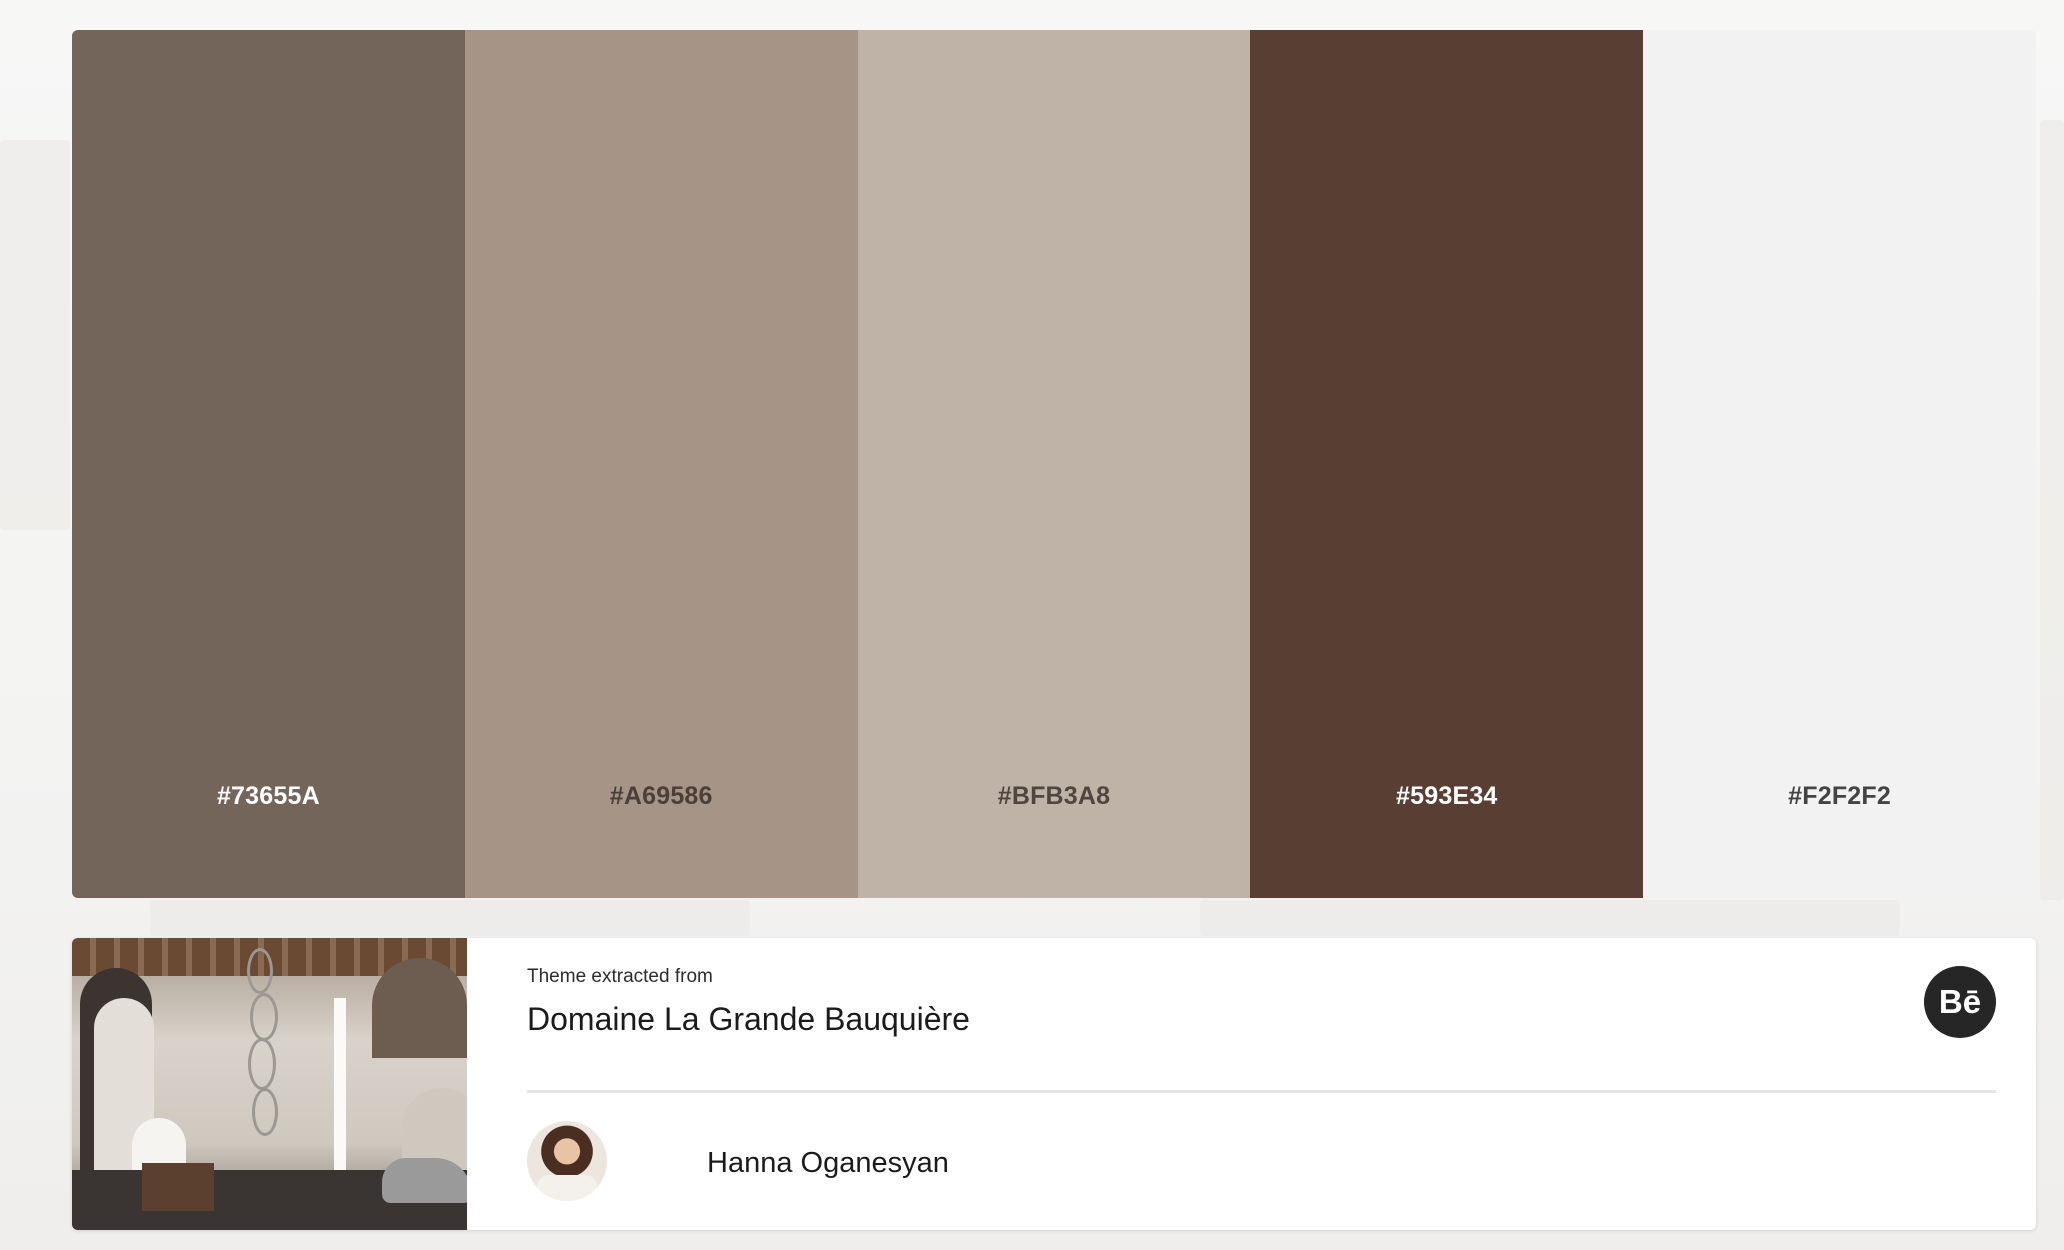 The width and height of the screenshot is (2064, 1250). I want to click on avatar, so click(567, 1161).